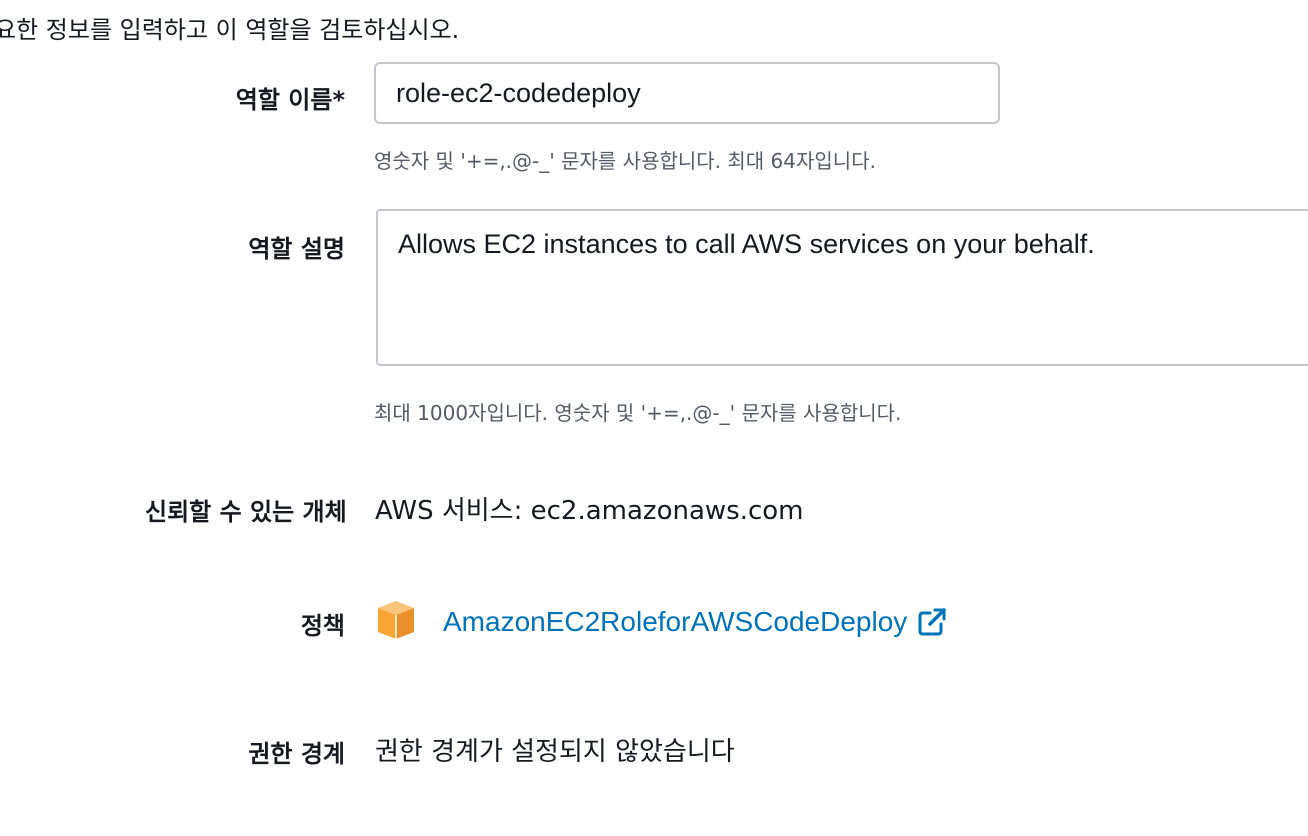 This screenshot has height=836, width=1308. I want to click on policy-link: AmazonEC2RoleforAWSCodeDeploy, so click(695, 622).